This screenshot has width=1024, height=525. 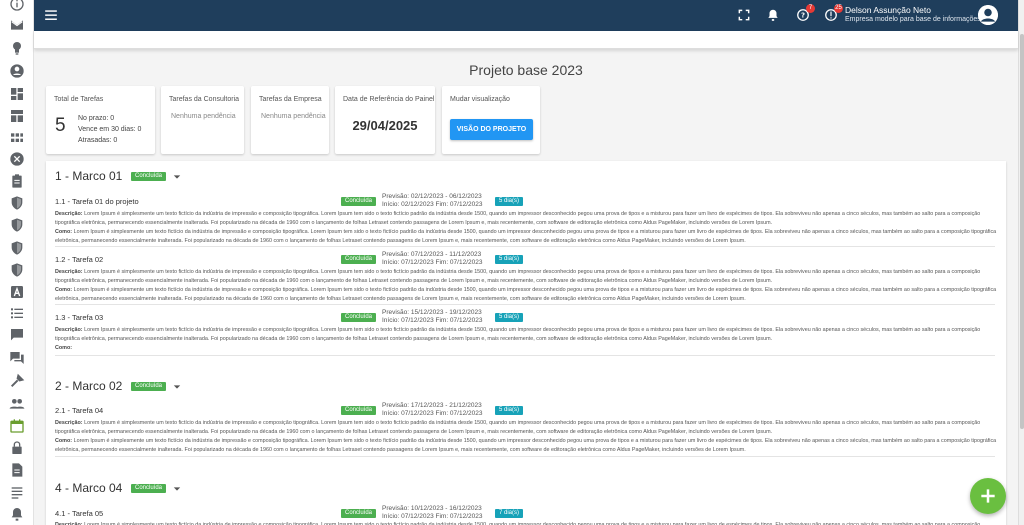 I want to click on forecast-dates: Previsão: 15/12/2023 - 19/12/2023, so click(x=432, y=312).